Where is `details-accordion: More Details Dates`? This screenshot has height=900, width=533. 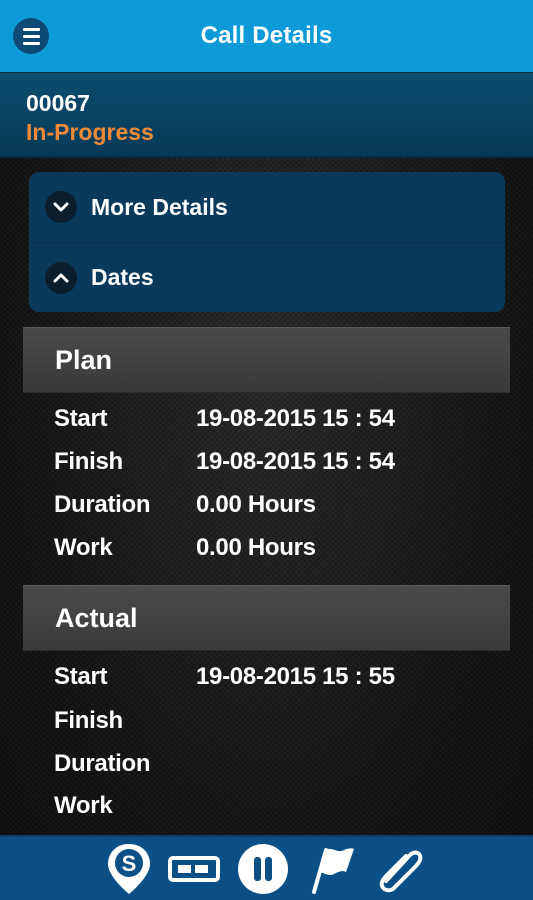
details-accordion: More Details Dates is located at coordinates (267, 242).